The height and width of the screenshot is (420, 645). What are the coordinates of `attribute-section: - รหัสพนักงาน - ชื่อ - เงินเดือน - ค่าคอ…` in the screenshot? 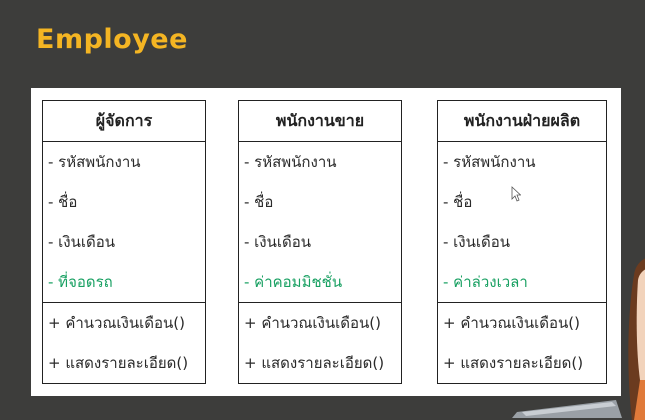 It's located at (320, 222).